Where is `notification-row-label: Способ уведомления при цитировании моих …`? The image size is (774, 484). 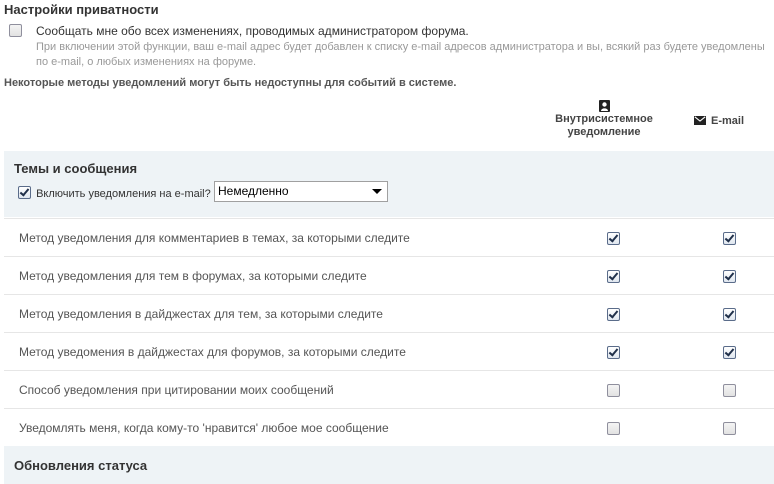 notification-row-label: Способ уведомления при цитировании моих … is located at coordinates (176, 390).